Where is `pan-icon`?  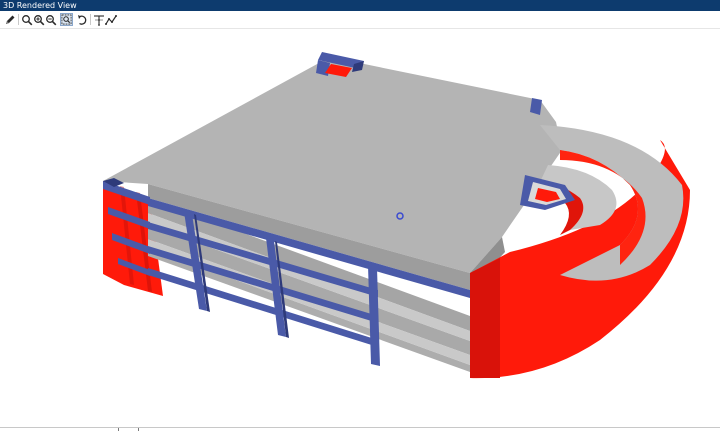 pan-icon is located at coordinates (99, 20).